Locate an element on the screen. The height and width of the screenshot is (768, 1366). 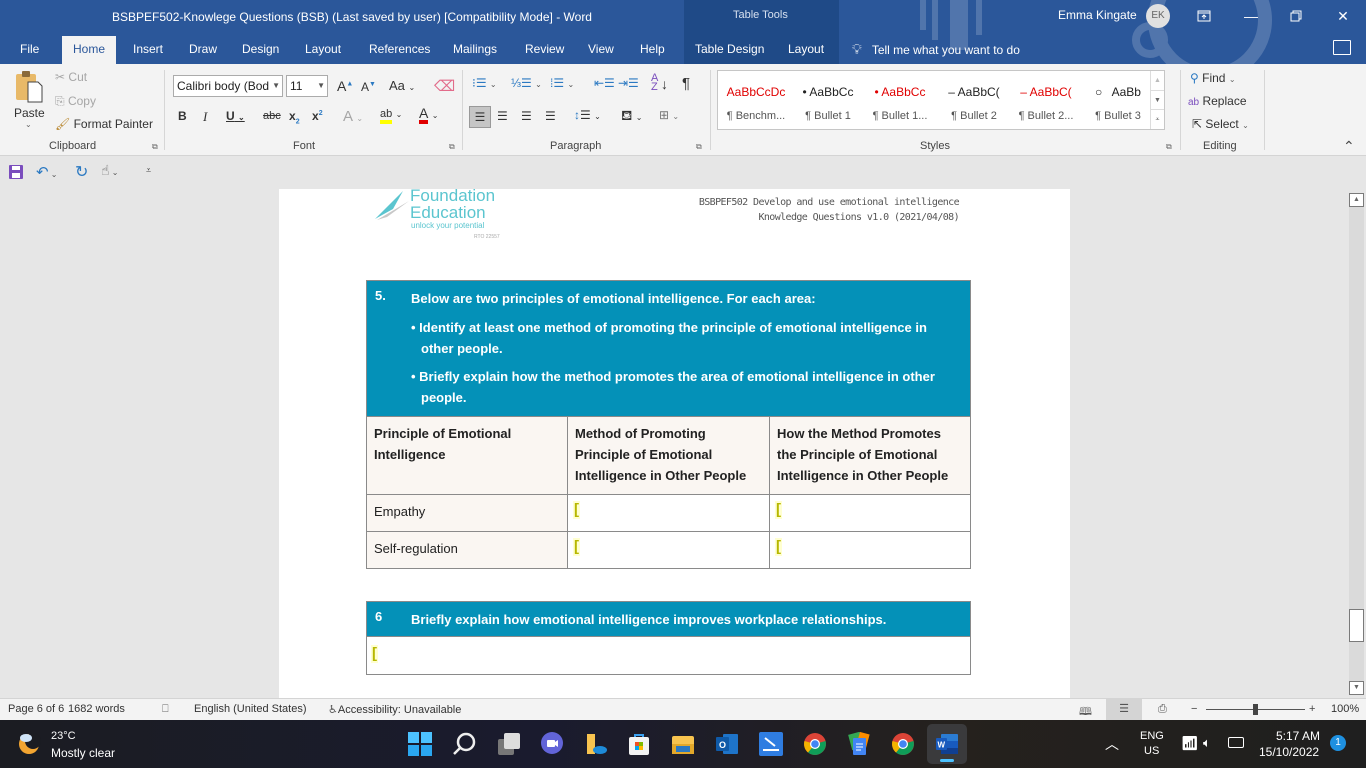
tab-mailings: Mailings is located at coordinates (475, 50).